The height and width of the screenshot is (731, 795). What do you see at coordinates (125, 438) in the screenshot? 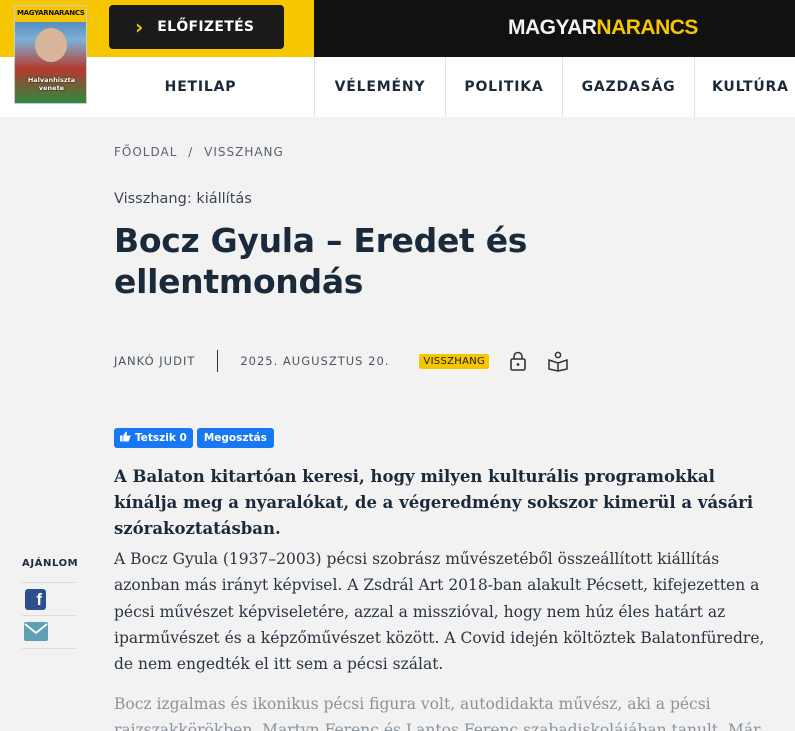
I see `thumbs-up-icon` at bounding box center [125, 438].